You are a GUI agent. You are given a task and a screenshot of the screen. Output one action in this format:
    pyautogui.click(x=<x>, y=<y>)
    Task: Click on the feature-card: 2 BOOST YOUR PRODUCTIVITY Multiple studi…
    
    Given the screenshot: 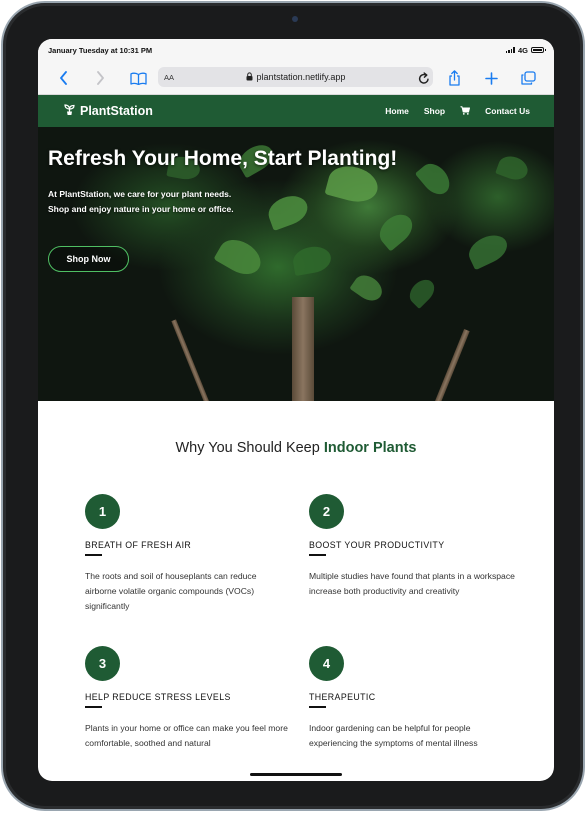 What is the action you would take?
    pyautogui.click(x=414, y=546)
    